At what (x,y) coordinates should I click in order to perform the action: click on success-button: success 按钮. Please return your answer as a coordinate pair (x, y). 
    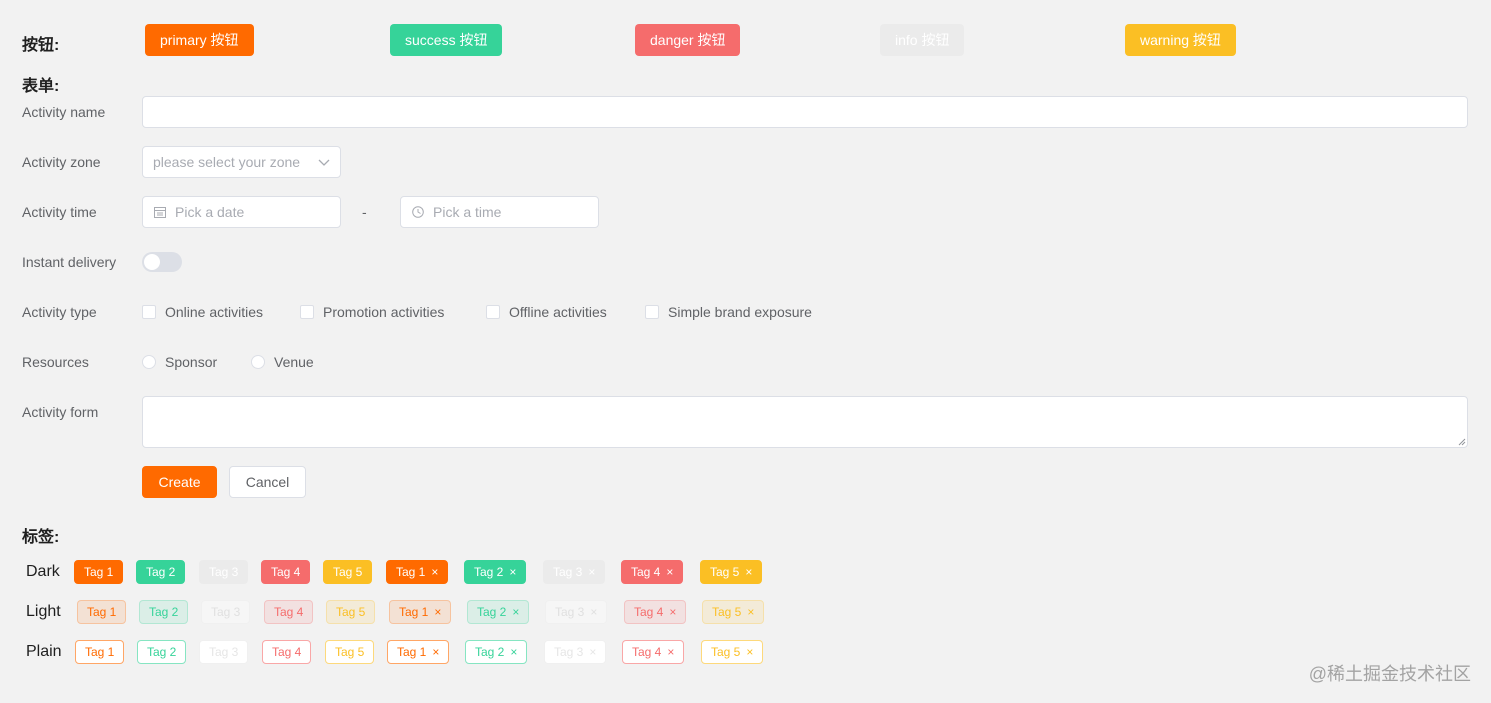
    Looking at the image, I should click on (446, 40).